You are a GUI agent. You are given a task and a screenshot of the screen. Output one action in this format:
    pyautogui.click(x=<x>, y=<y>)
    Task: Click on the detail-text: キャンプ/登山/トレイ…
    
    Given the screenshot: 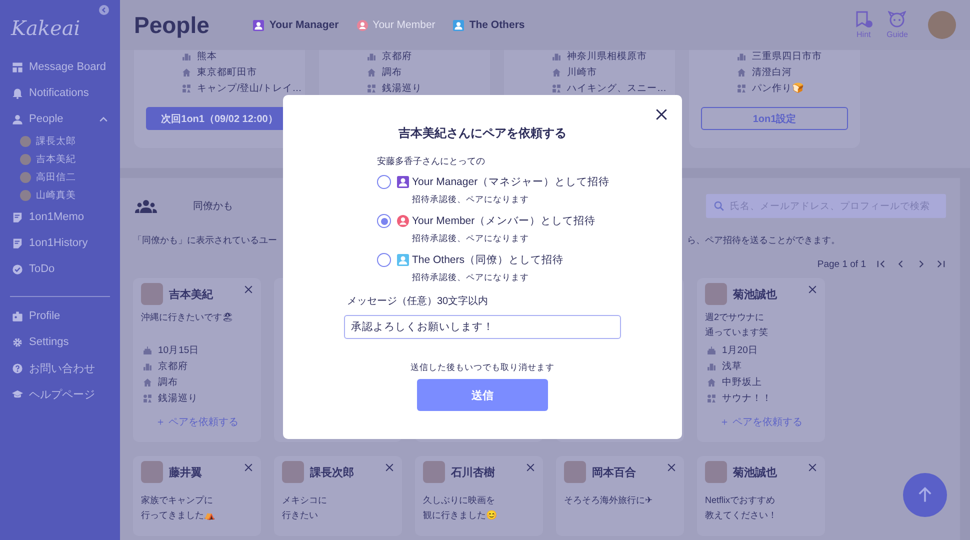 What is the action you would take?
    pyautogui.click(x=249, y=88)
    